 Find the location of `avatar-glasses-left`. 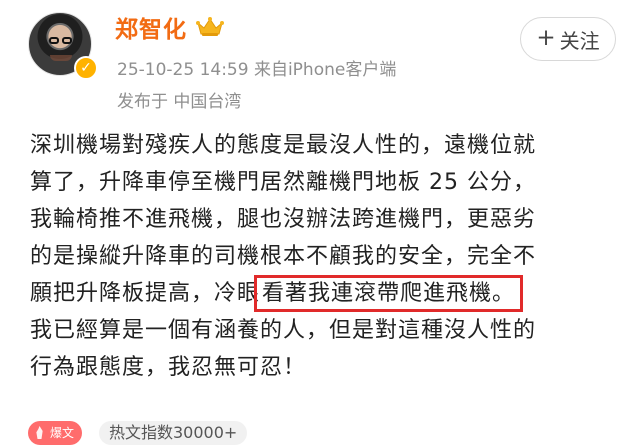

avatar-glasses-left is located at coordinates (54, 40).